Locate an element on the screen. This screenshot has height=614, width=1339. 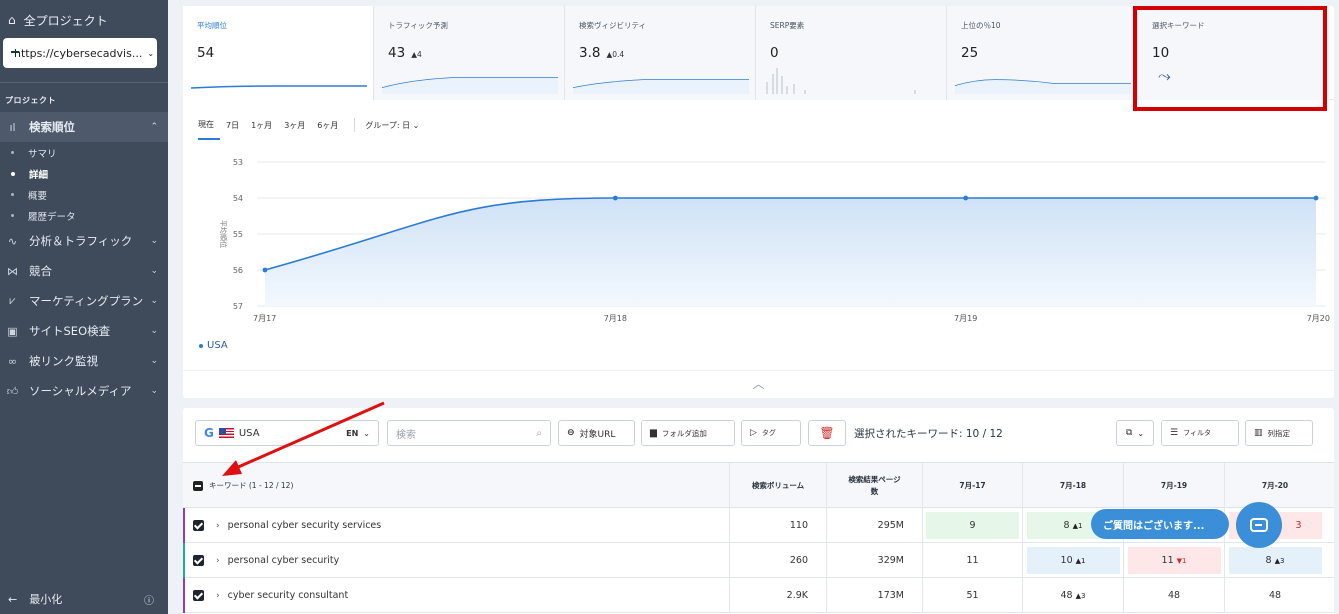
metric-traffic-forecast: トラフィック予測 43 ▲4 is located at coordinates (469, 53).